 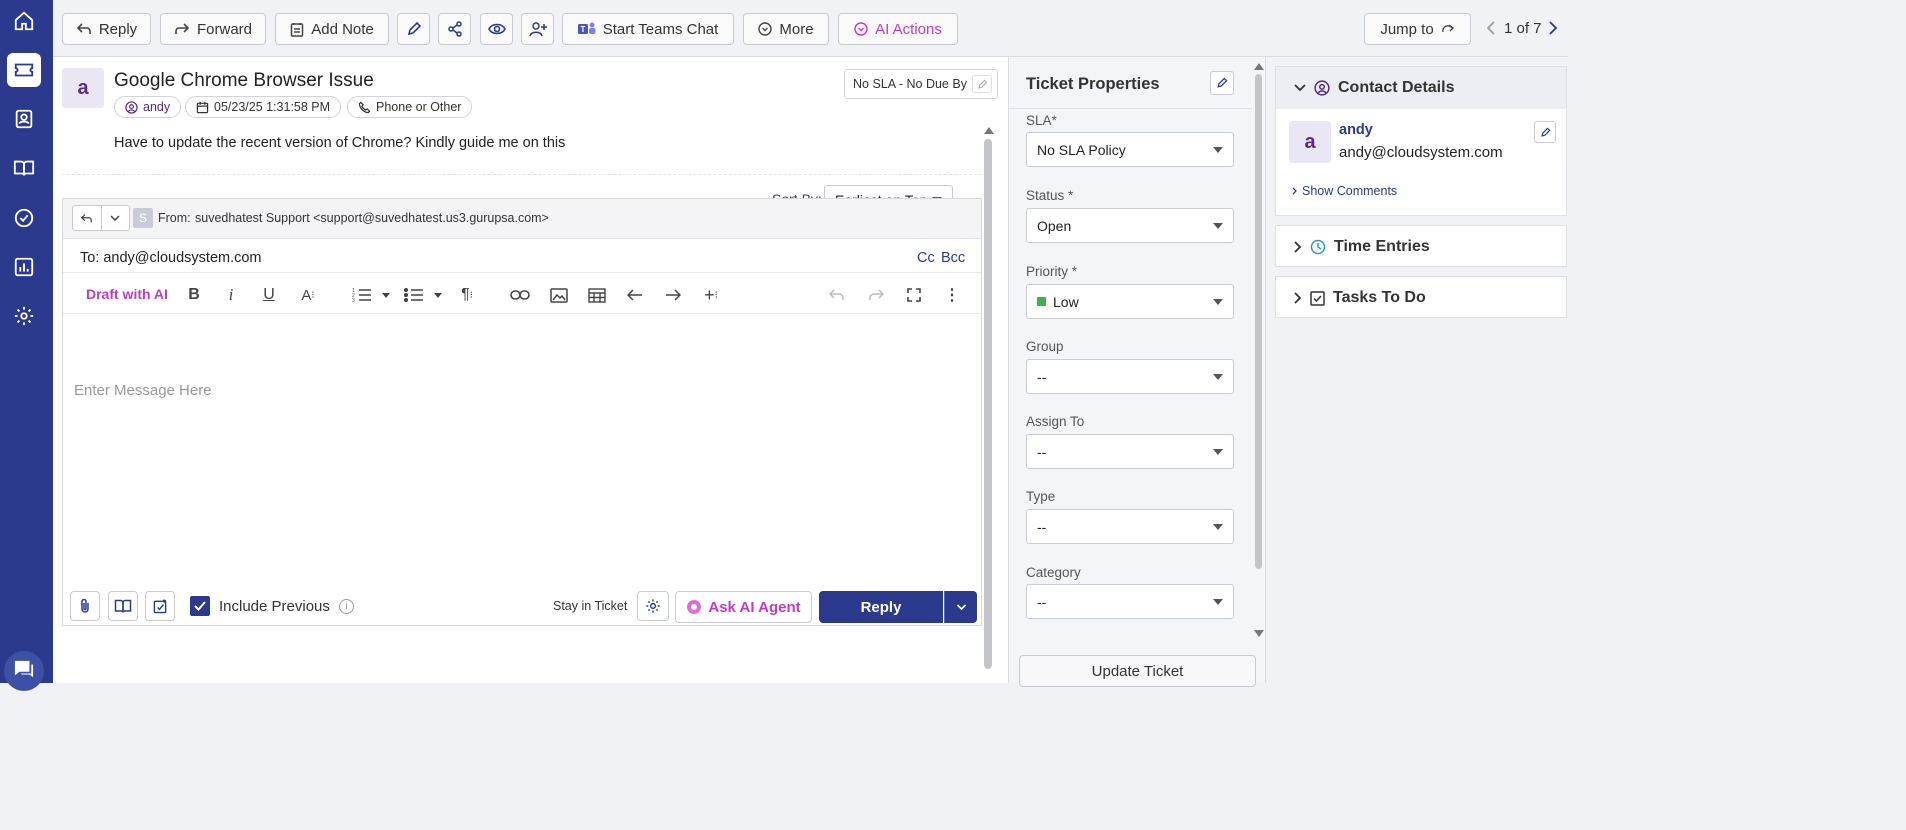 I want to click on stay-in-ticket-label: Stay in Ticket, so click(x=590, y=606).